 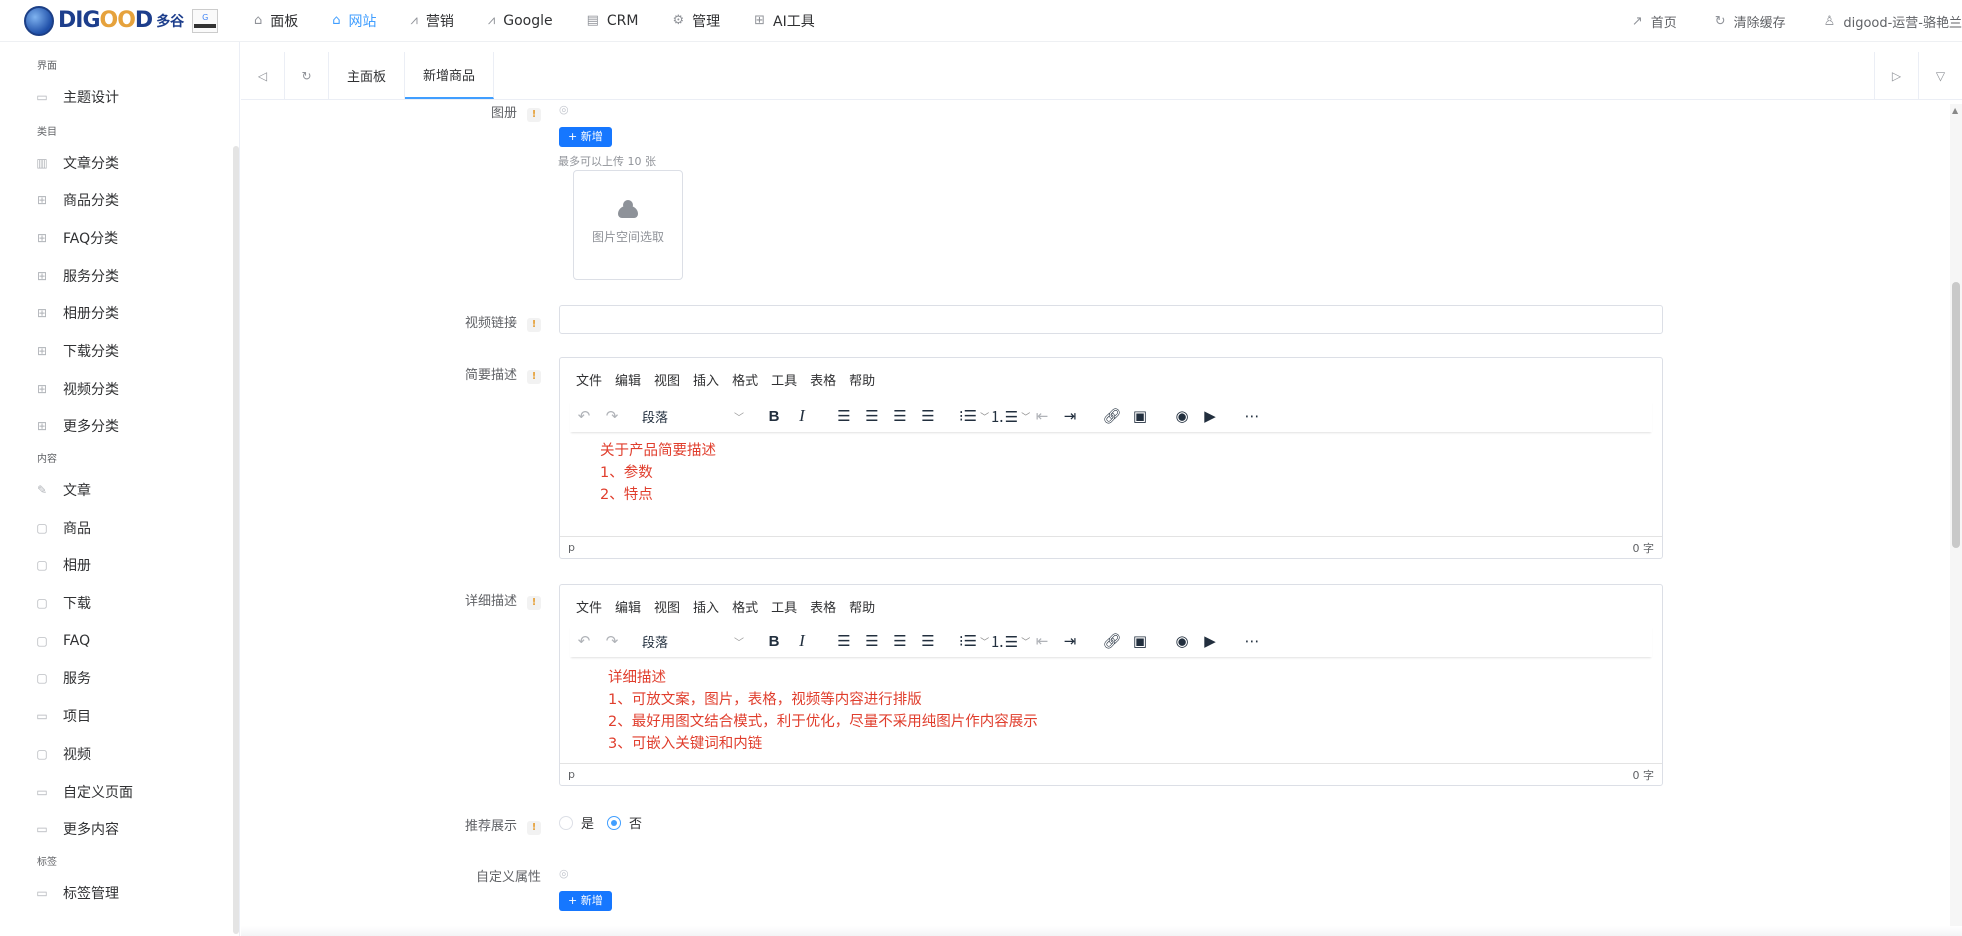 I want to click on content-scrollbar: ▲, so click(x=1956, y=520).